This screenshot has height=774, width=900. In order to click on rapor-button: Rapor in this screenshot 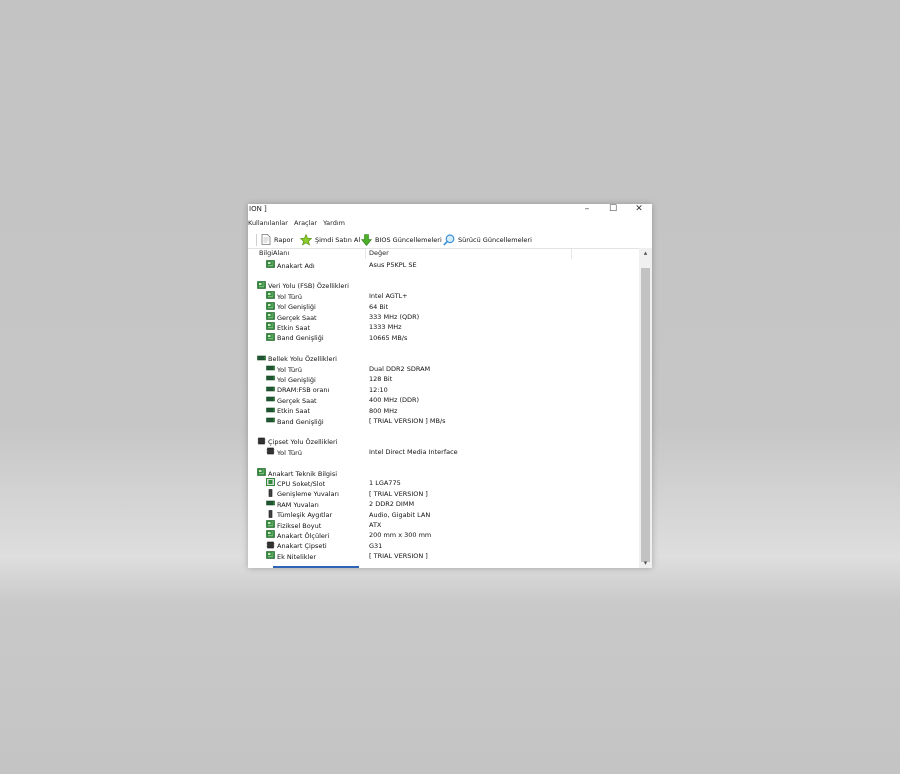, I will do `click(277, 239)`.